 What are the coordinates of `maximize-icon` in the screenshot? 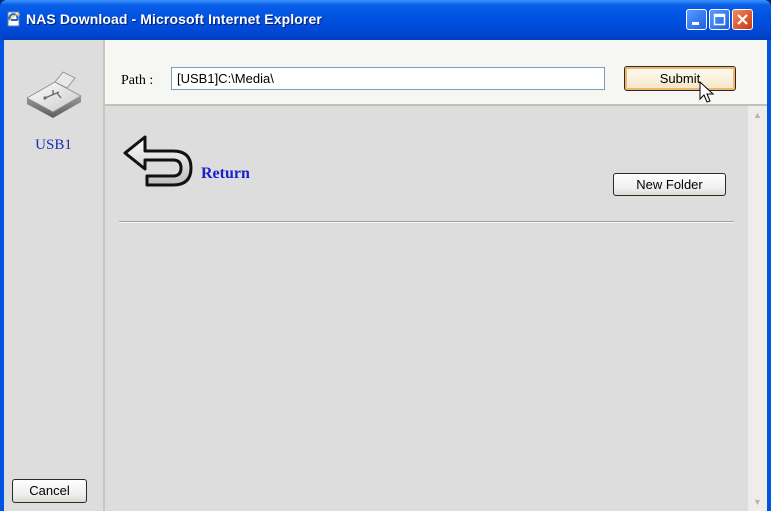 It's located at (719, 19).